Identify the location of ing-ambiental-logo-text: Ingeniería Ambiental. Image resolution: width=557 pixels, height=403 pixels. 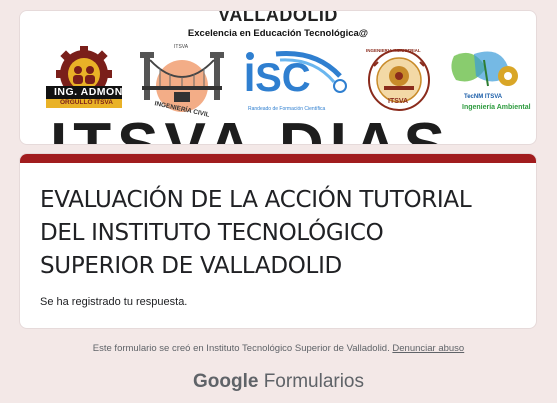
(496, 107).